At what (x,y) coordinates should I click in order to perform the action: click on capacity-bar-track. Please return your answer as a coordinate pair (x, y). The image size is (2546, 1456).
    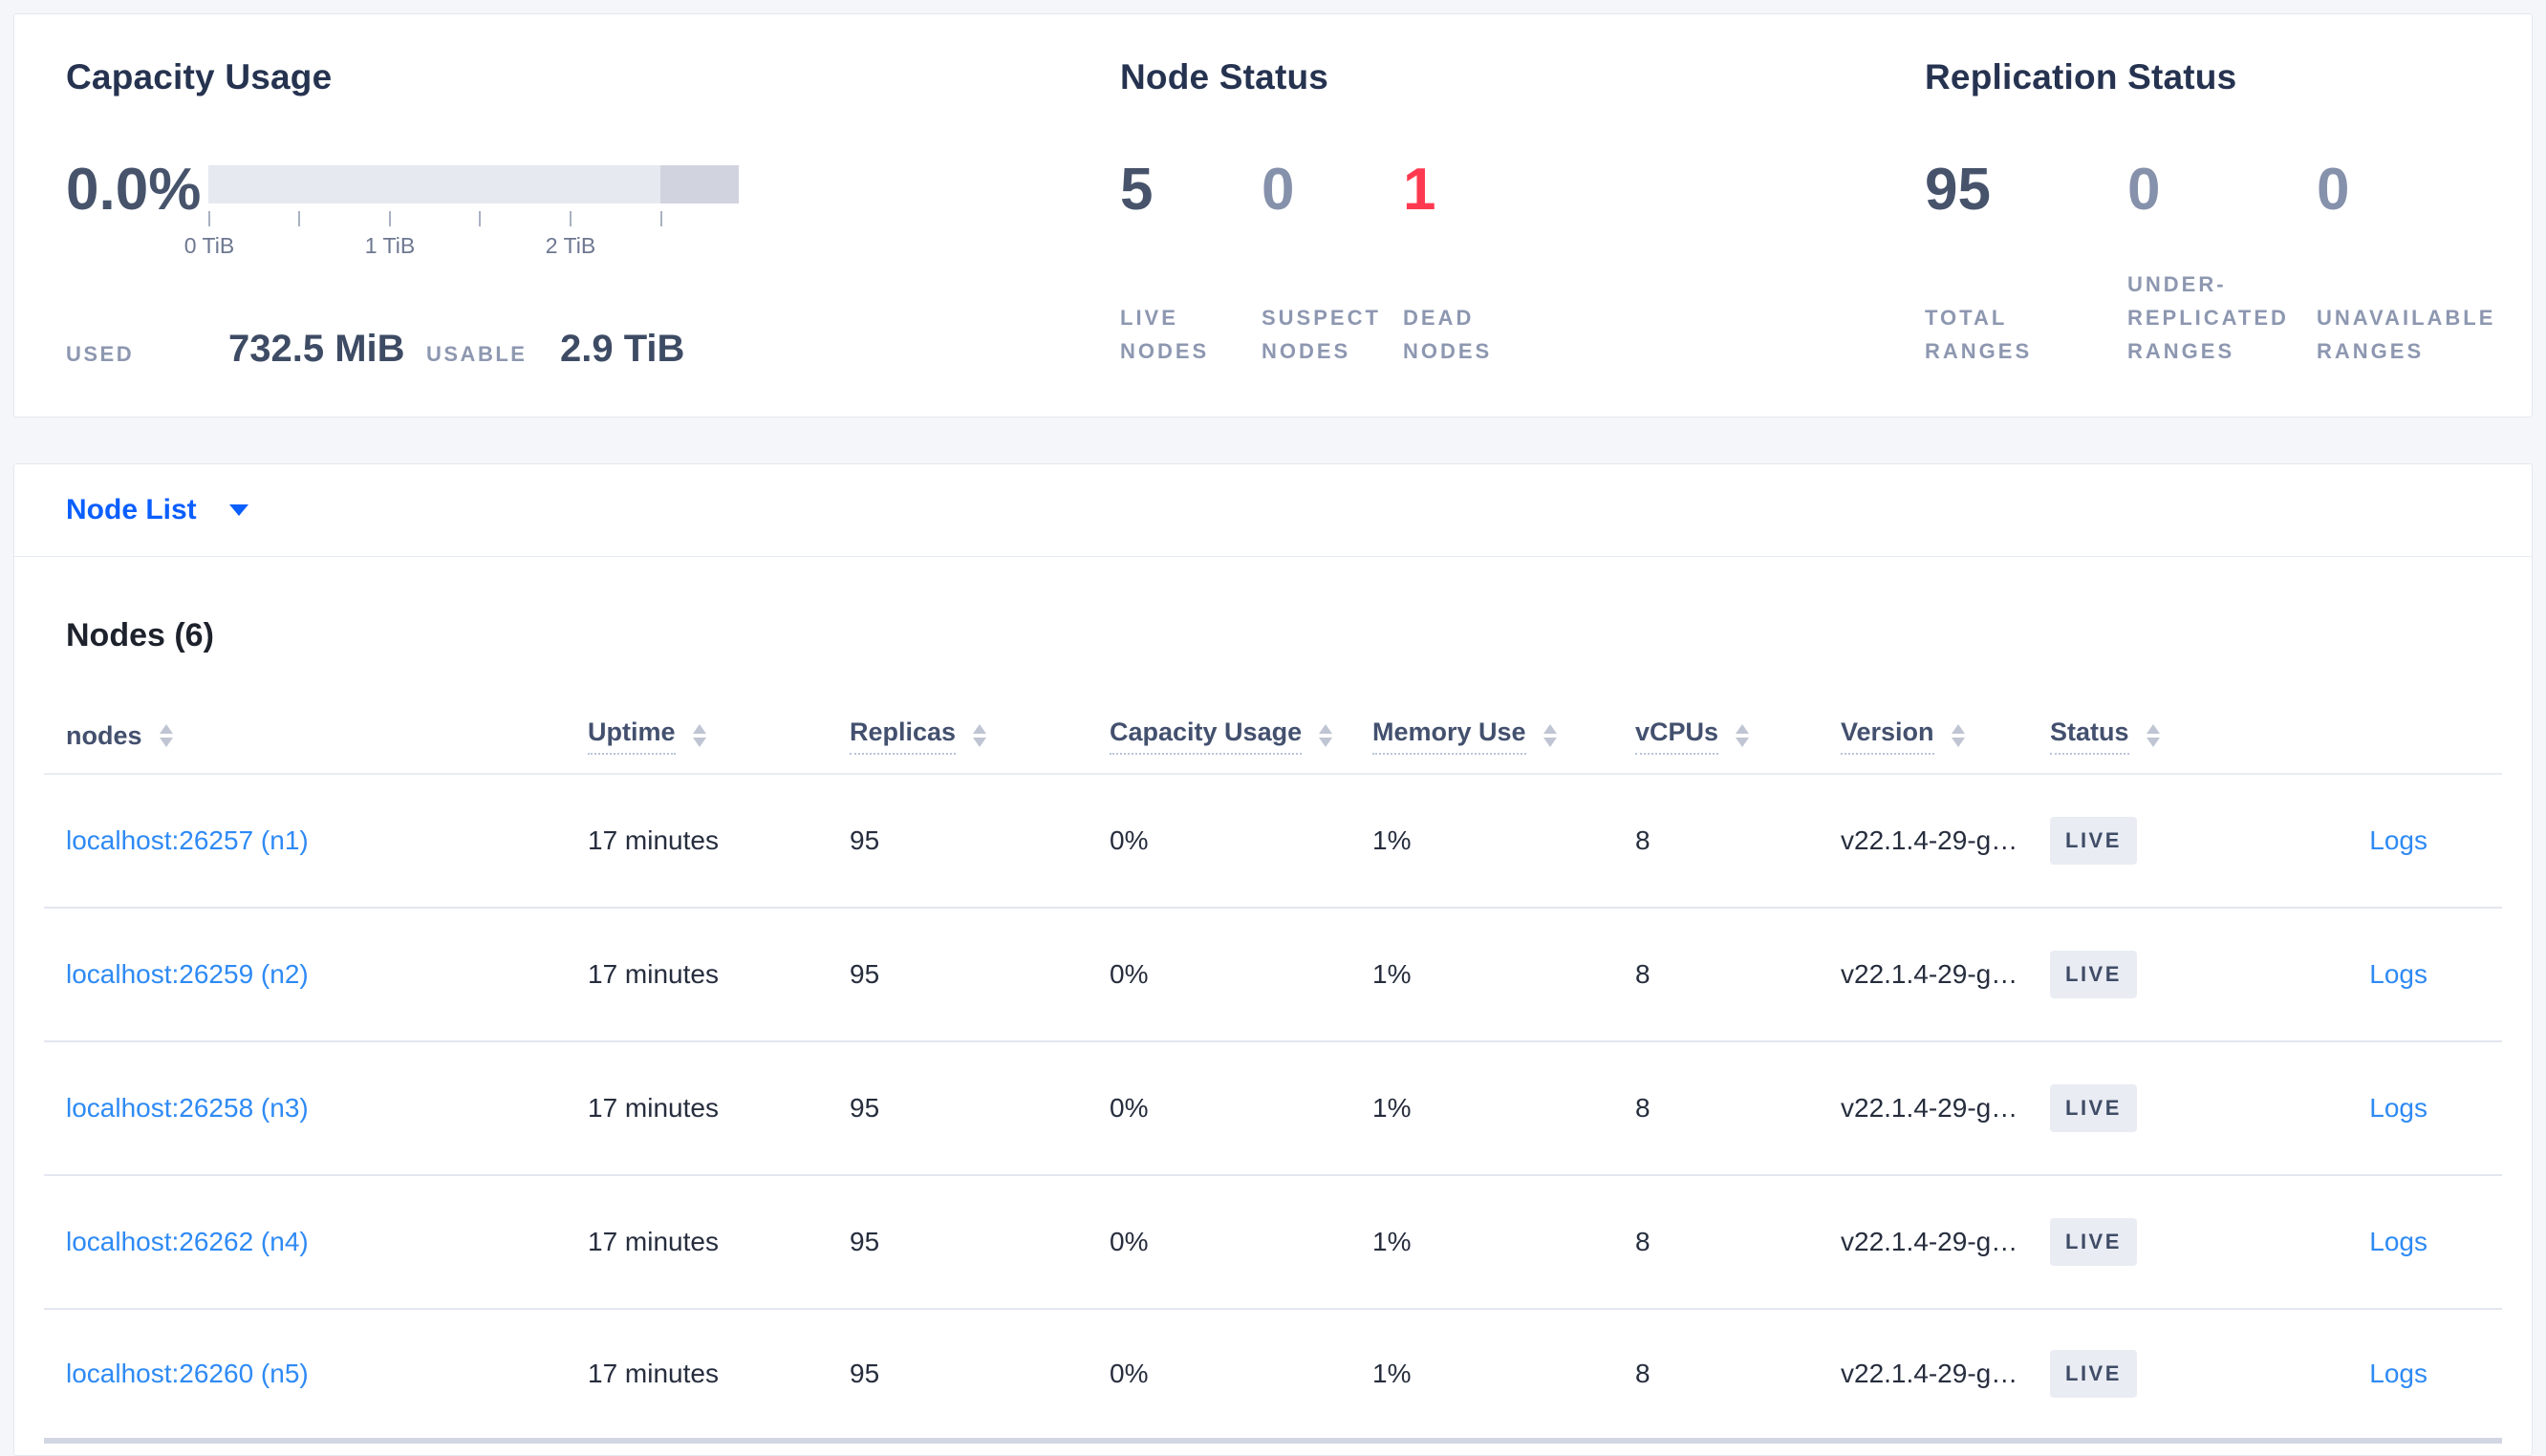
    Looking at the image, I should click on (473, 184).